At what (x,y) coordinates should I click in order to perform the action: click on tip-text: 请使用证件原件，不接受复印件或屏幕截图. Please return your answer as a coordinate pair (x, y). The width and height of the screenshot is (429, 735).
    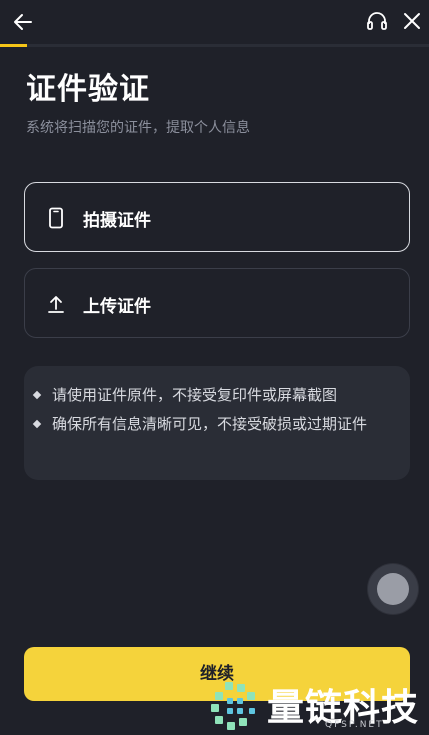
    Looking at the image, I should click on (195, 395).